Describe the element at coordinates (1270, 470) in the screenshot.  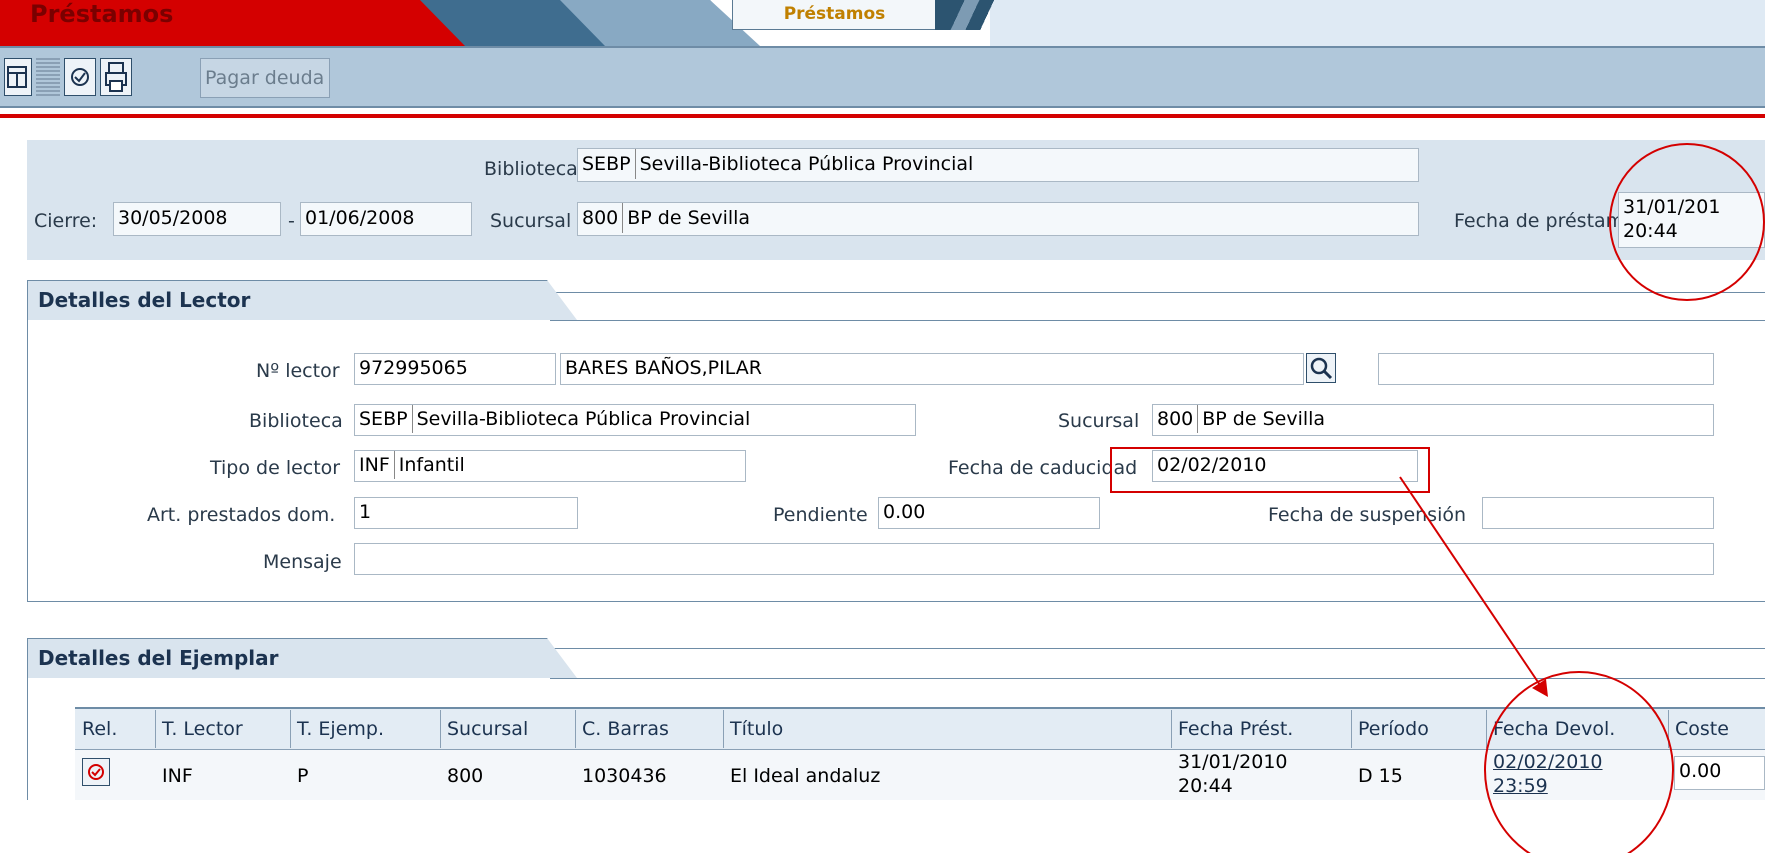
I see `annotation-box-caducidad` at that location.